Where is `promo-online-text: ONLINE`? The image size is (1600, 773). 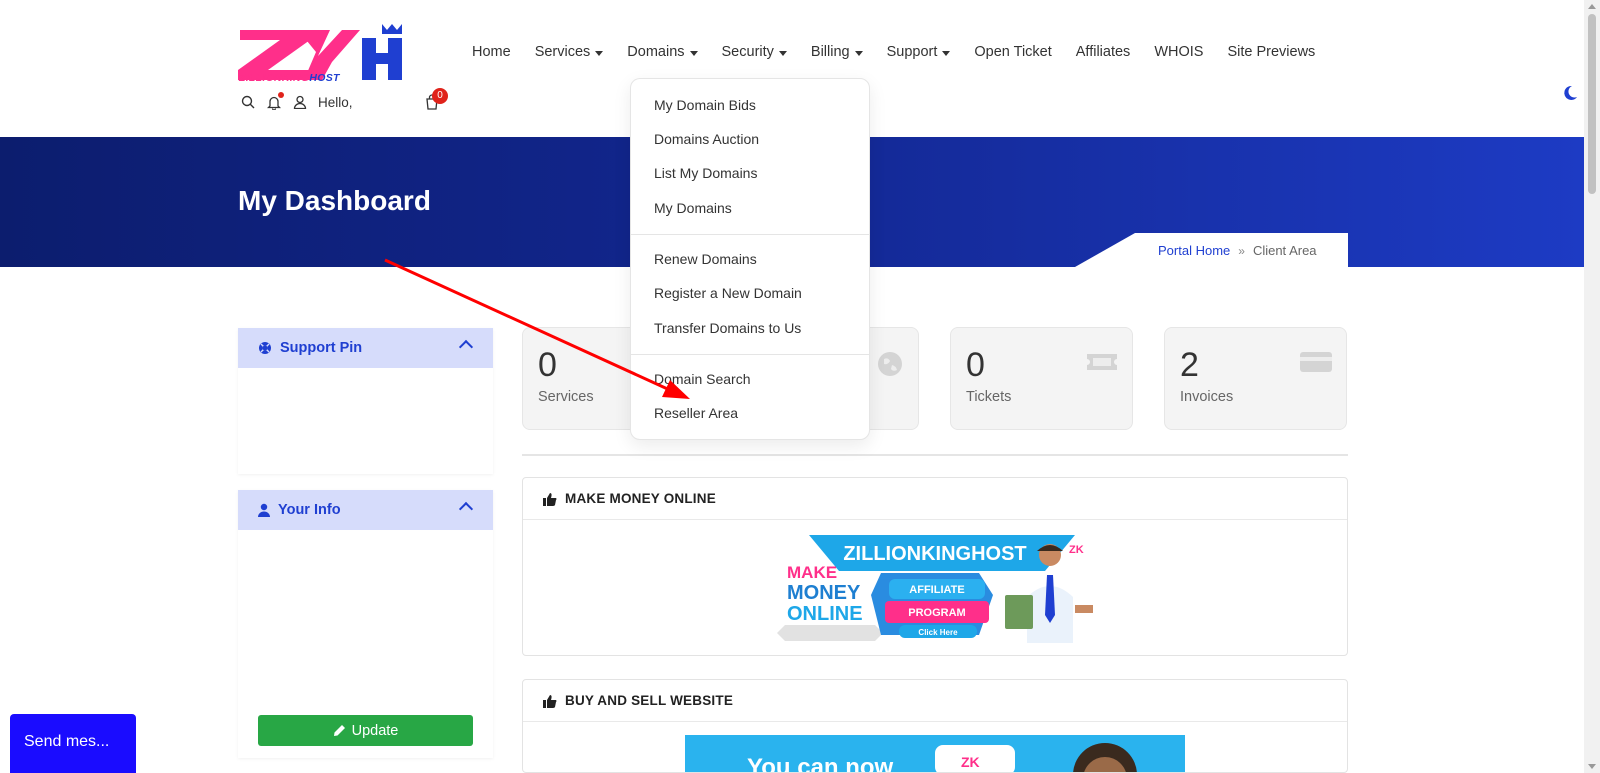
promo-online-text: ONLINE is located at coordinates (825, 614).